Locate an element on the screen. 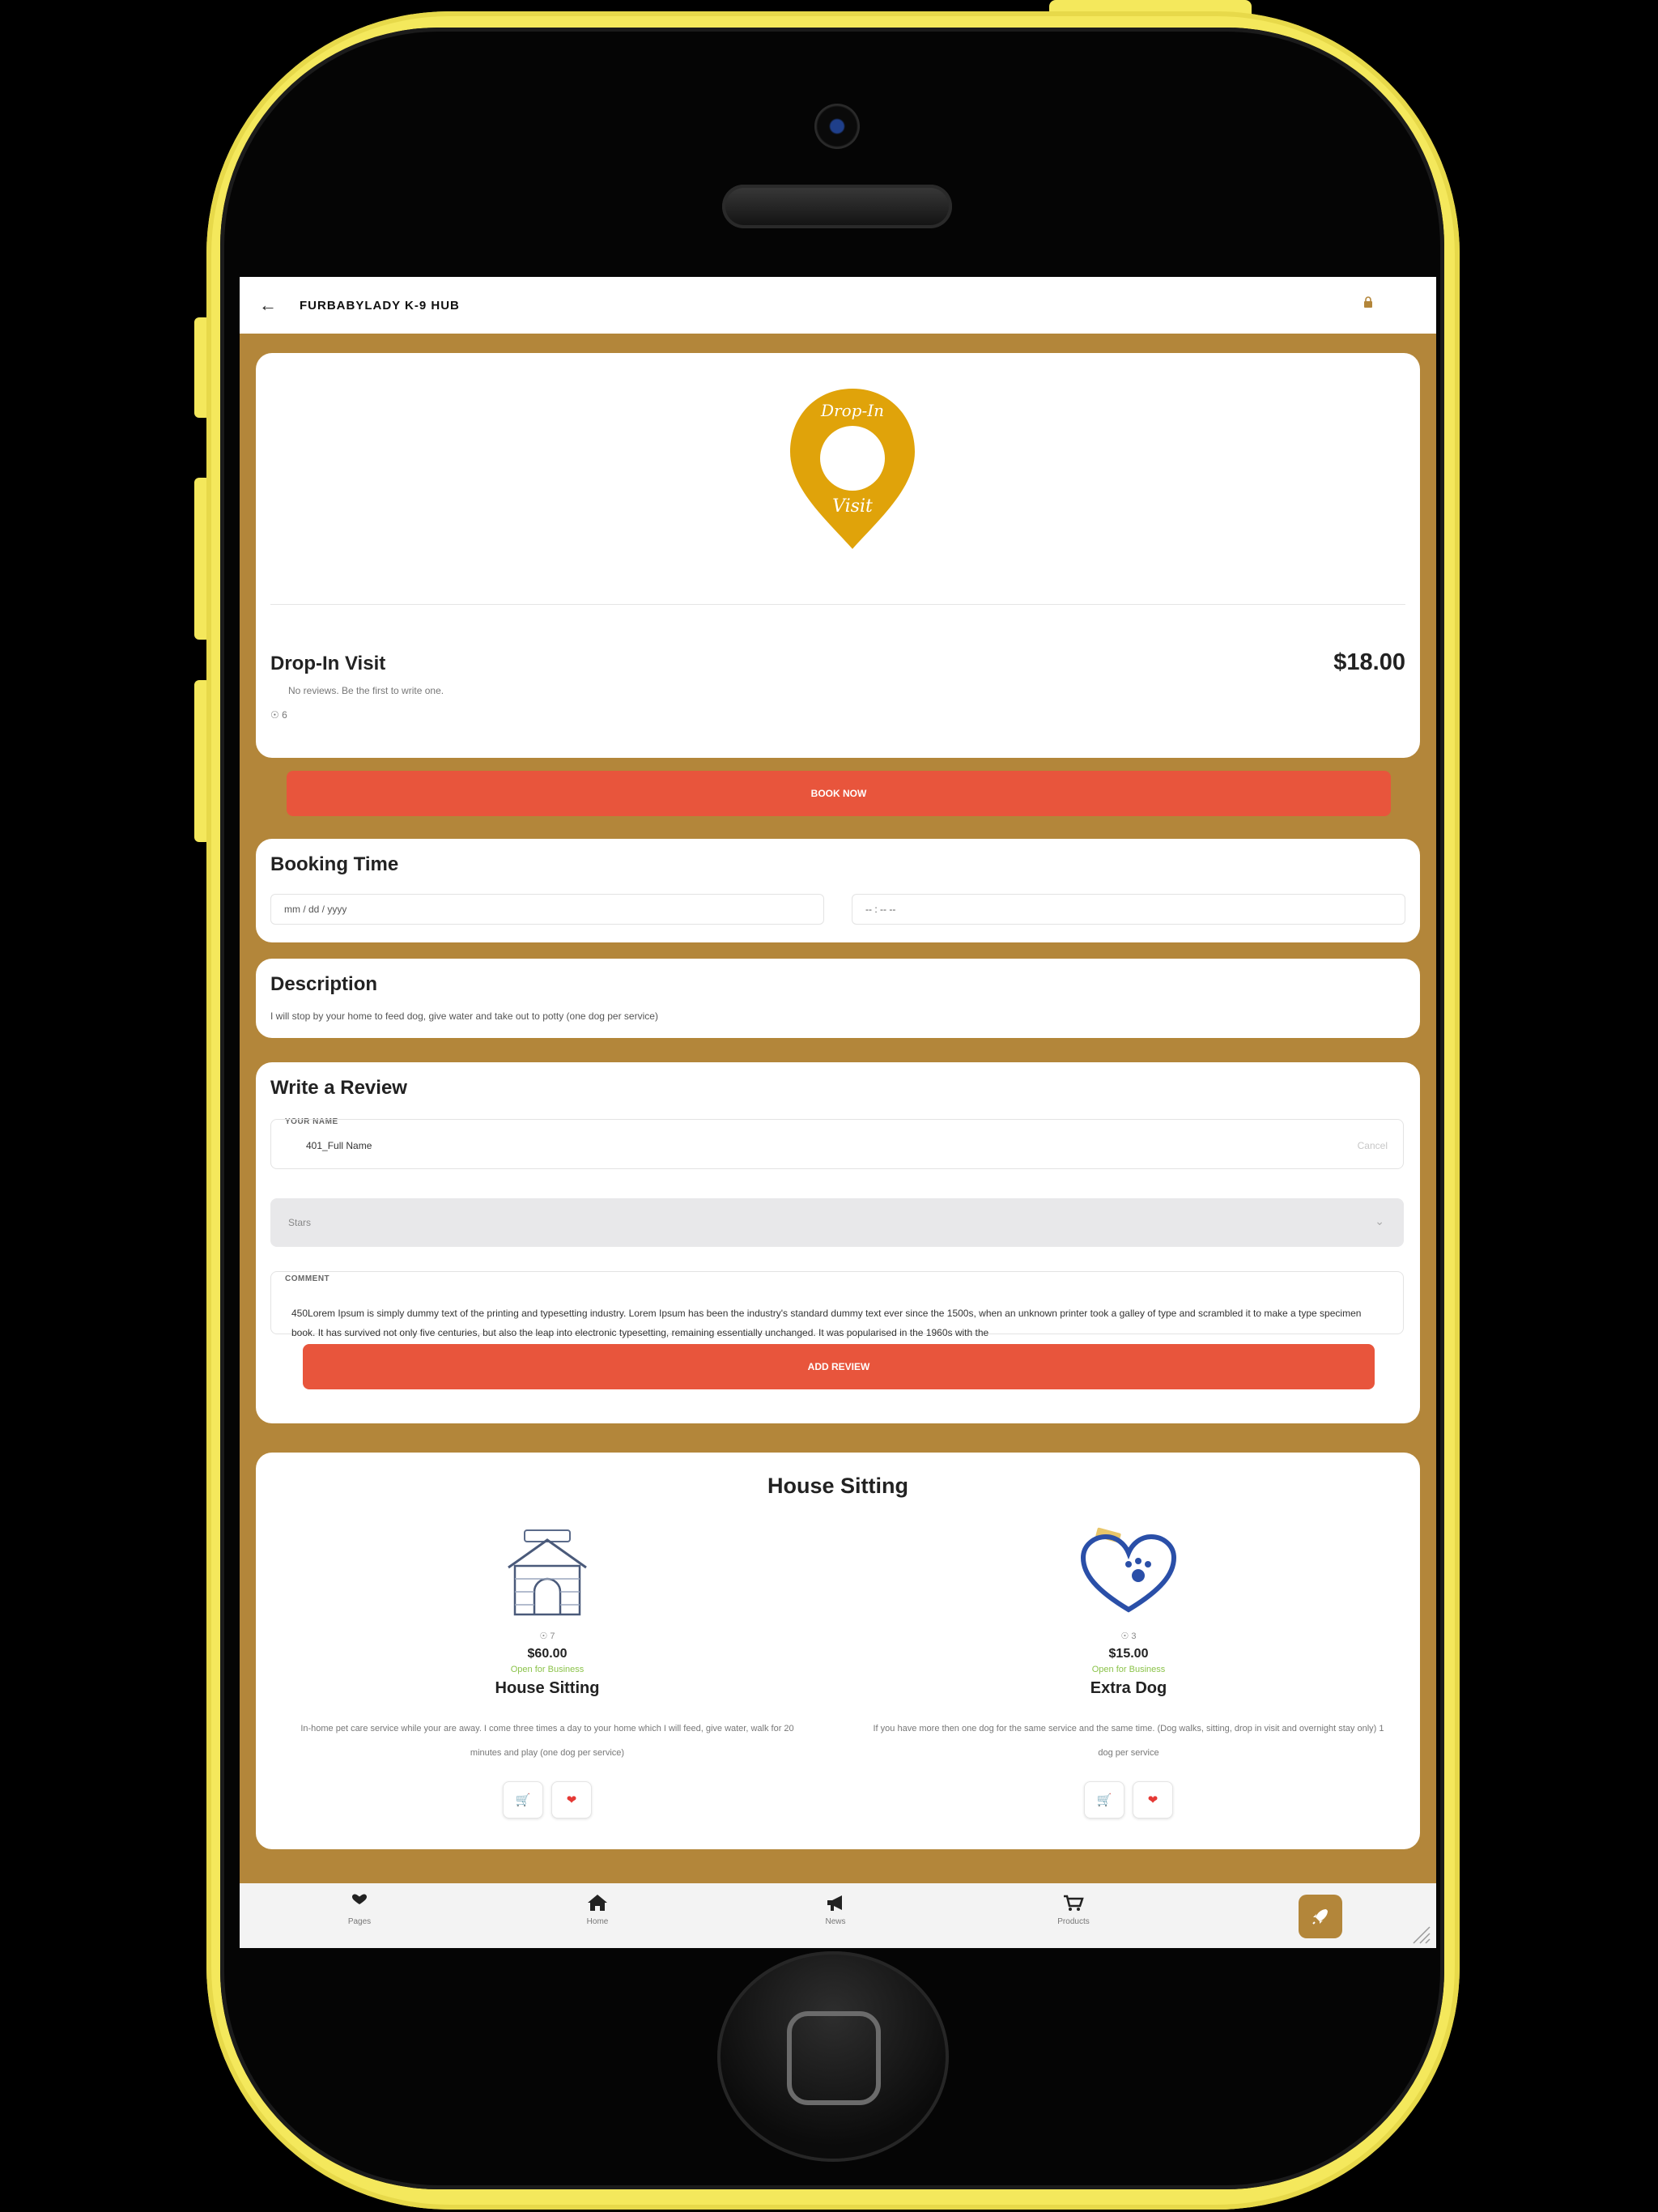 This screenshot has width=1658, height=2212. related-name: House Sitting is located at coordinates (547, 1689).